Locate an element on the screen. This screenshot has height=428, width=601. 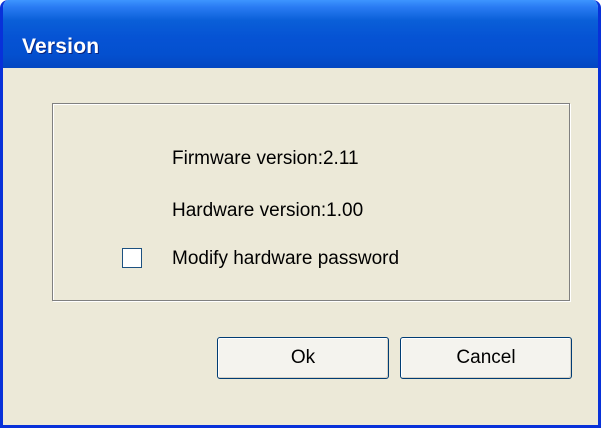
cancel-button: Cancel is located at coordinates (486, 358).